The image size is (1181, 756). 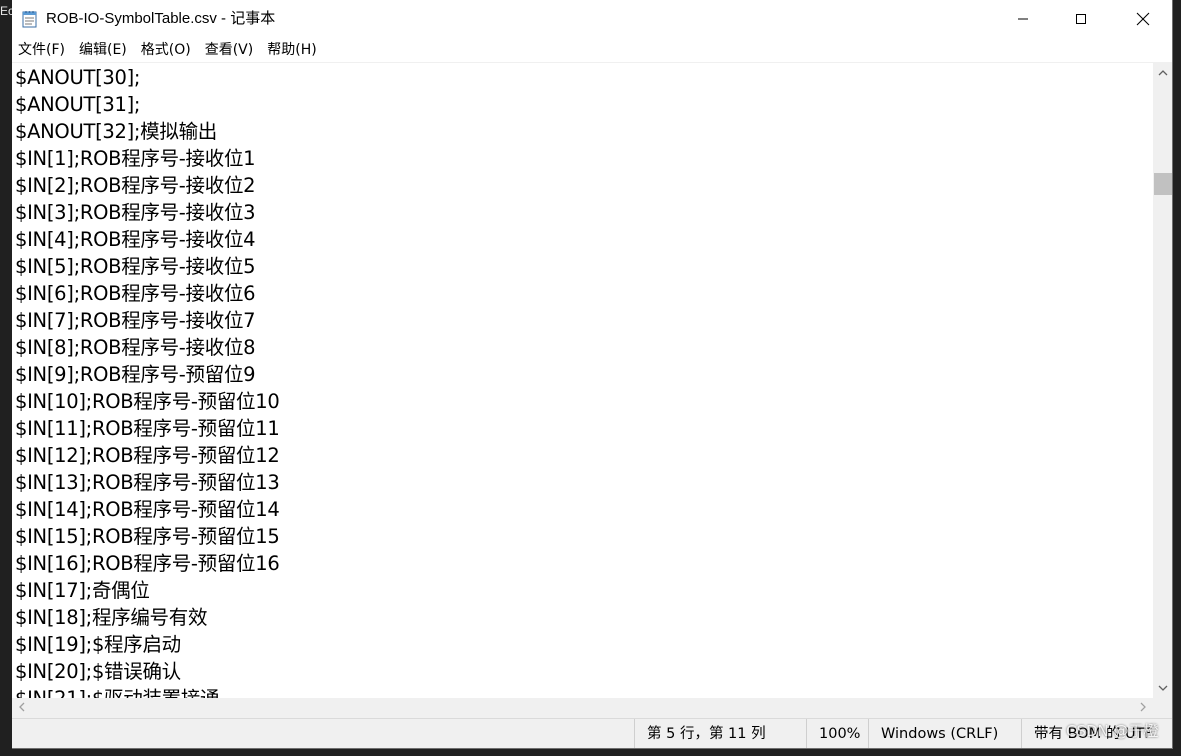 What do you see at coordinates (147, 509) in the screenshot?
I see `text-line: $IN[14];ROB程序号-预留位14` at bounding box center [147, 509].